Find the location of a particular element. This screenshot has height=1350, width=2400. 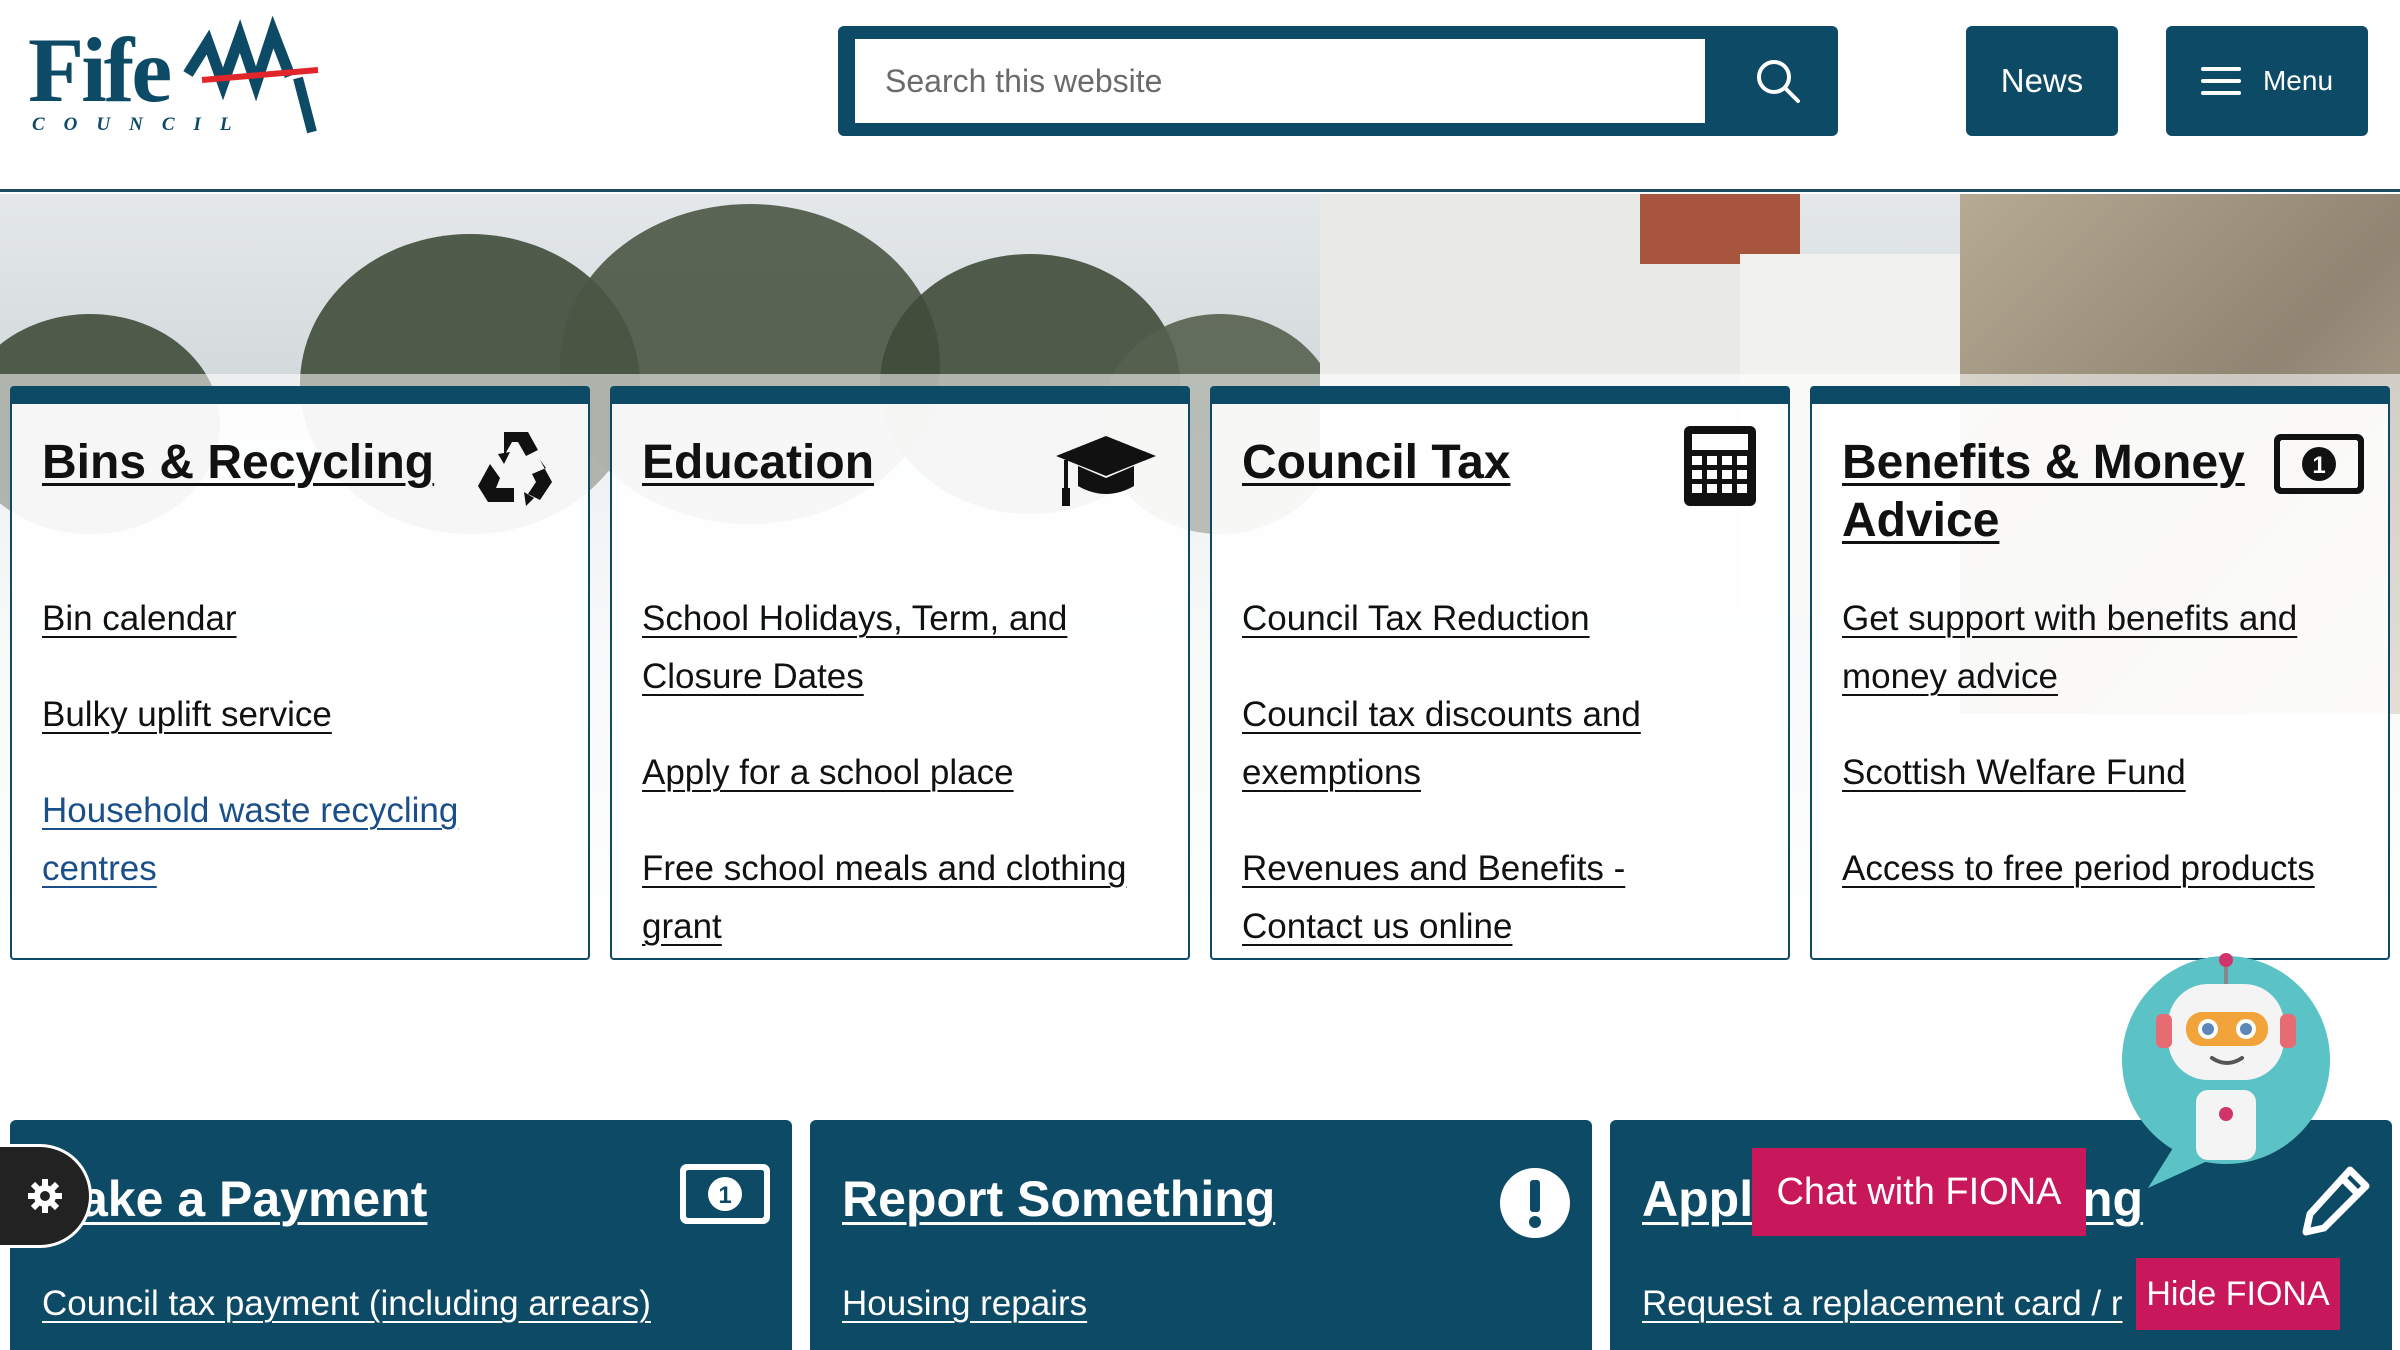

search-bar is located at coordinates (1338, 81).